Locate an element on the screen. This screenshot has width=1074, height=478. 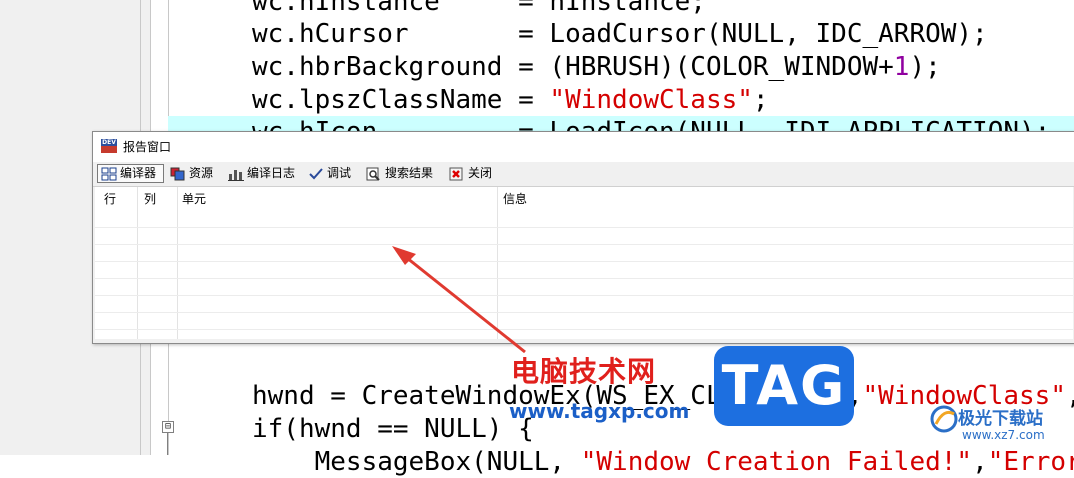
watermark-aurora-logo: 极光下载站 www.xz7.com is located at coordinates (1001, 427).